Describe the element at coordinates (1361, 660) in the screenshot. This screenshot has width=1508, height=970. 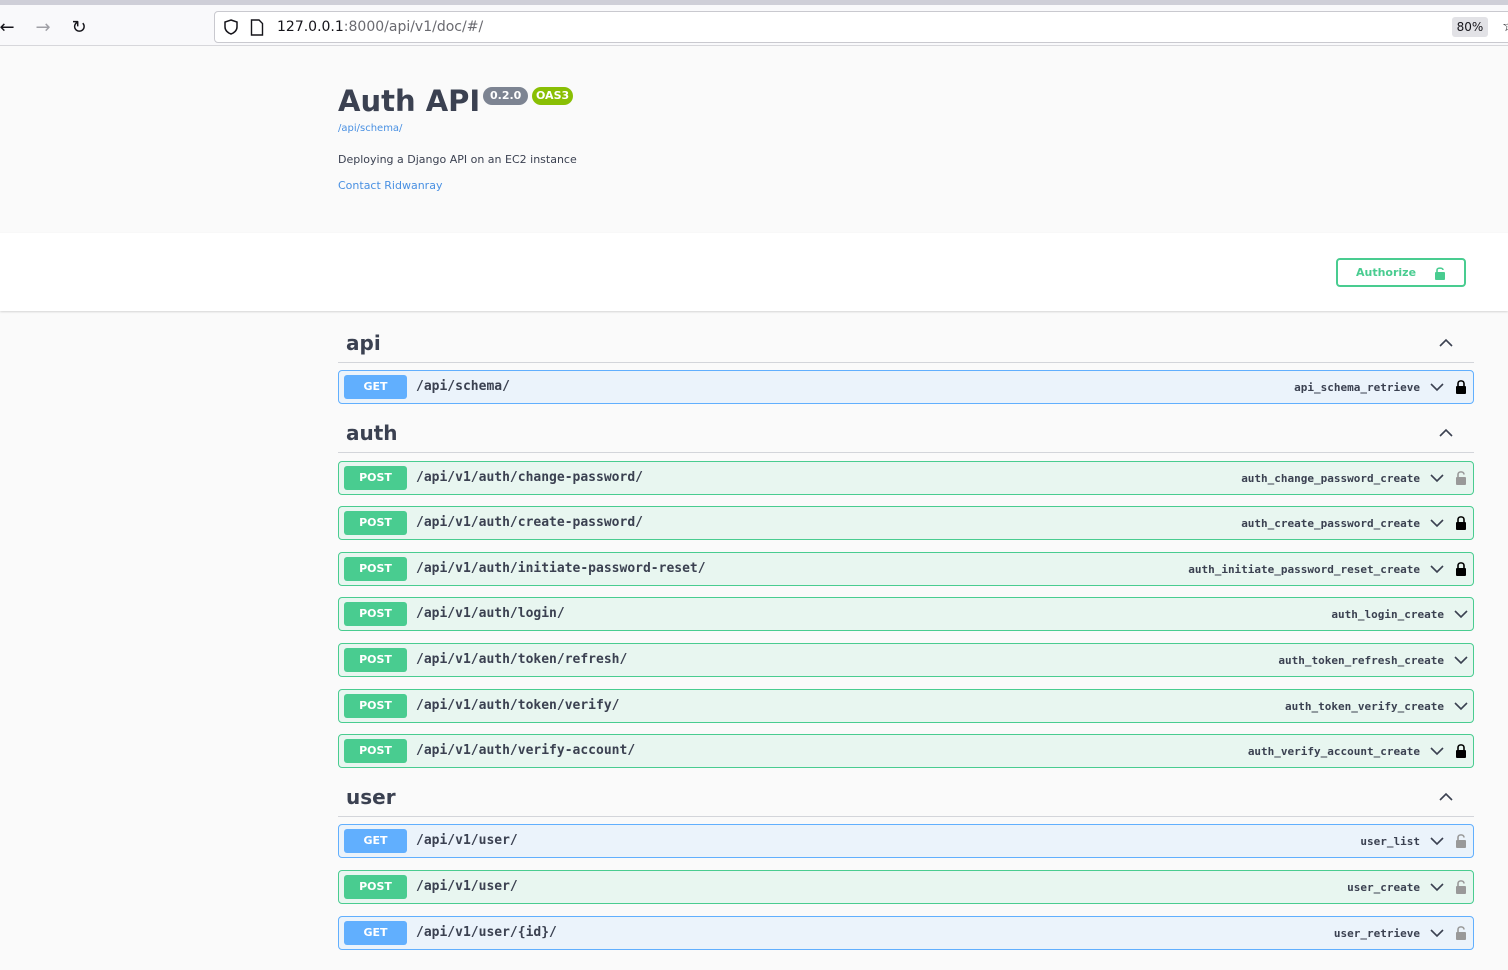
I see `operation-id: auth_token_refresh_create` at that location.